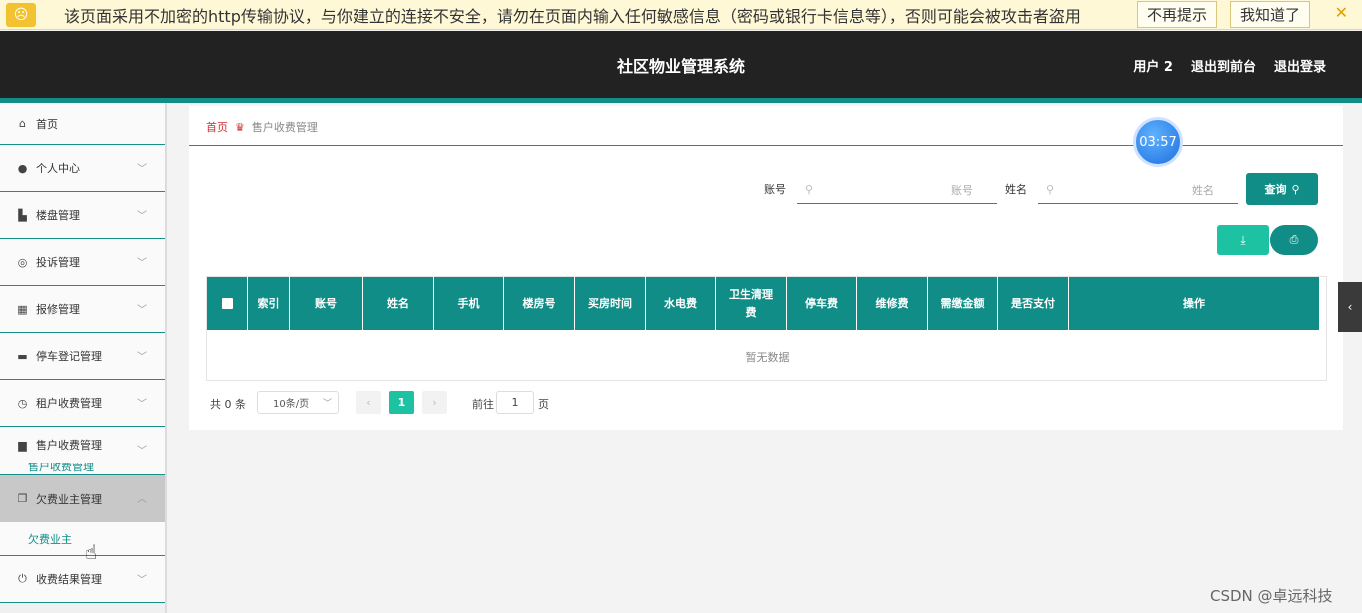 This screenshot has width=1362, height=613. Describe the element at coordinates (82, 262) in the screenshot. I see `sidebar-item-complaint: ◎ 投诉管理 ﹀` at that location.